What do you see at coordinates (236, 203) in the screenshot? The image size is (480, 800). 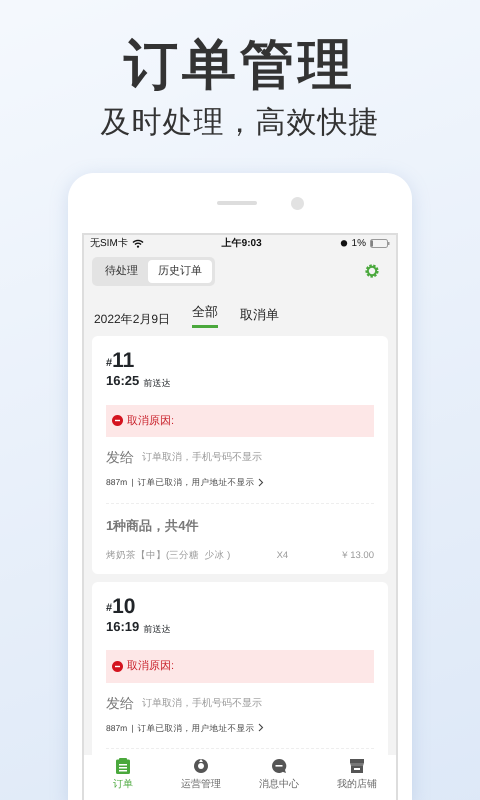 I see `speaker-slot` at bounding box center [236, 203].